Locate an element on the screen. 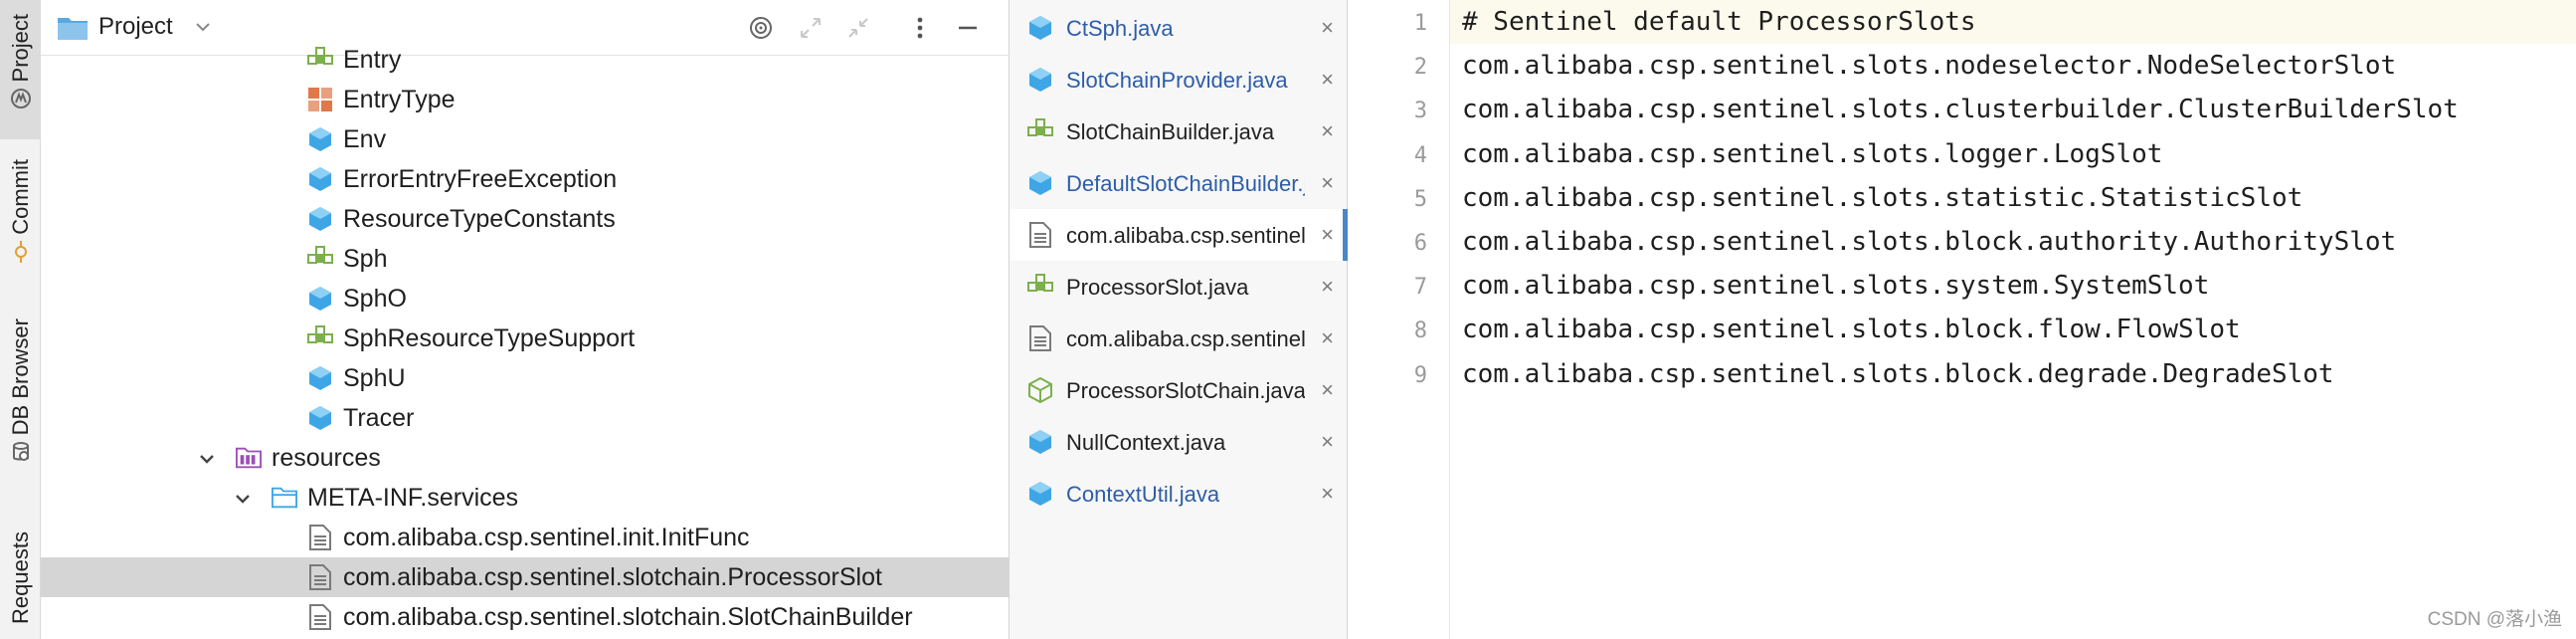  editor-tab-label: ContextUtil.java is located at coordinates (1143, 495).